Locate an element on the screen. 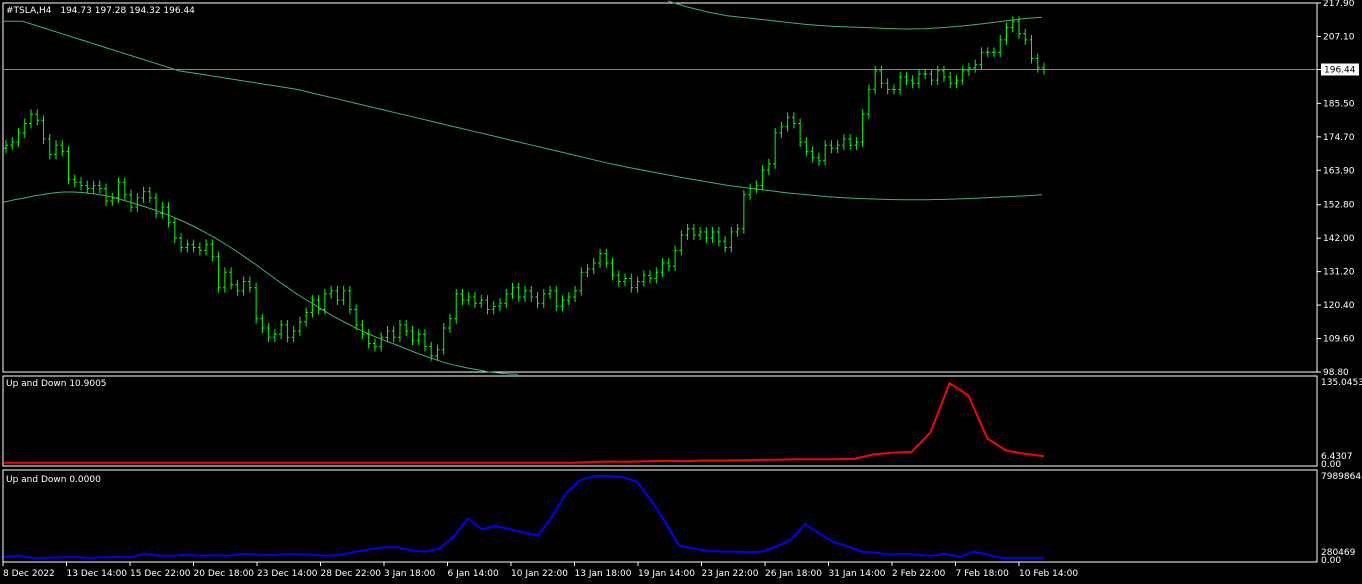  up-indicator-line is located at coordinates (524, 422).